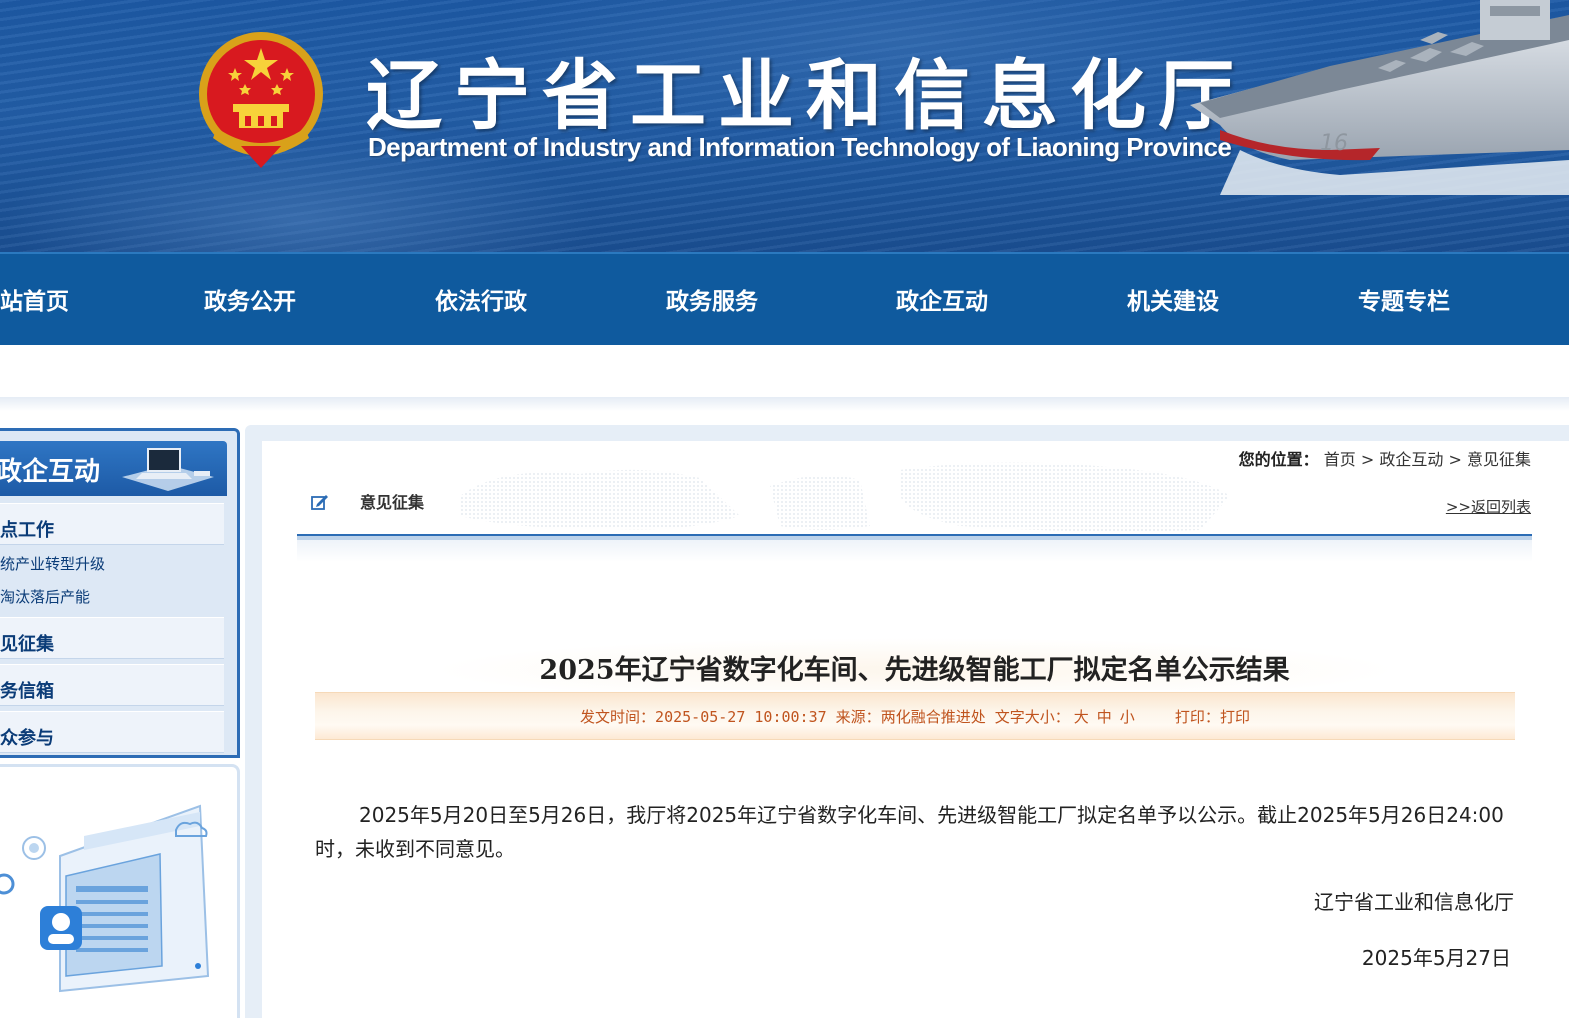 The height and width of the screenshot is (1018, 1569). I want to click on sidebar-subitem-capacity: 淘汰落后产能, so click(112, 602).